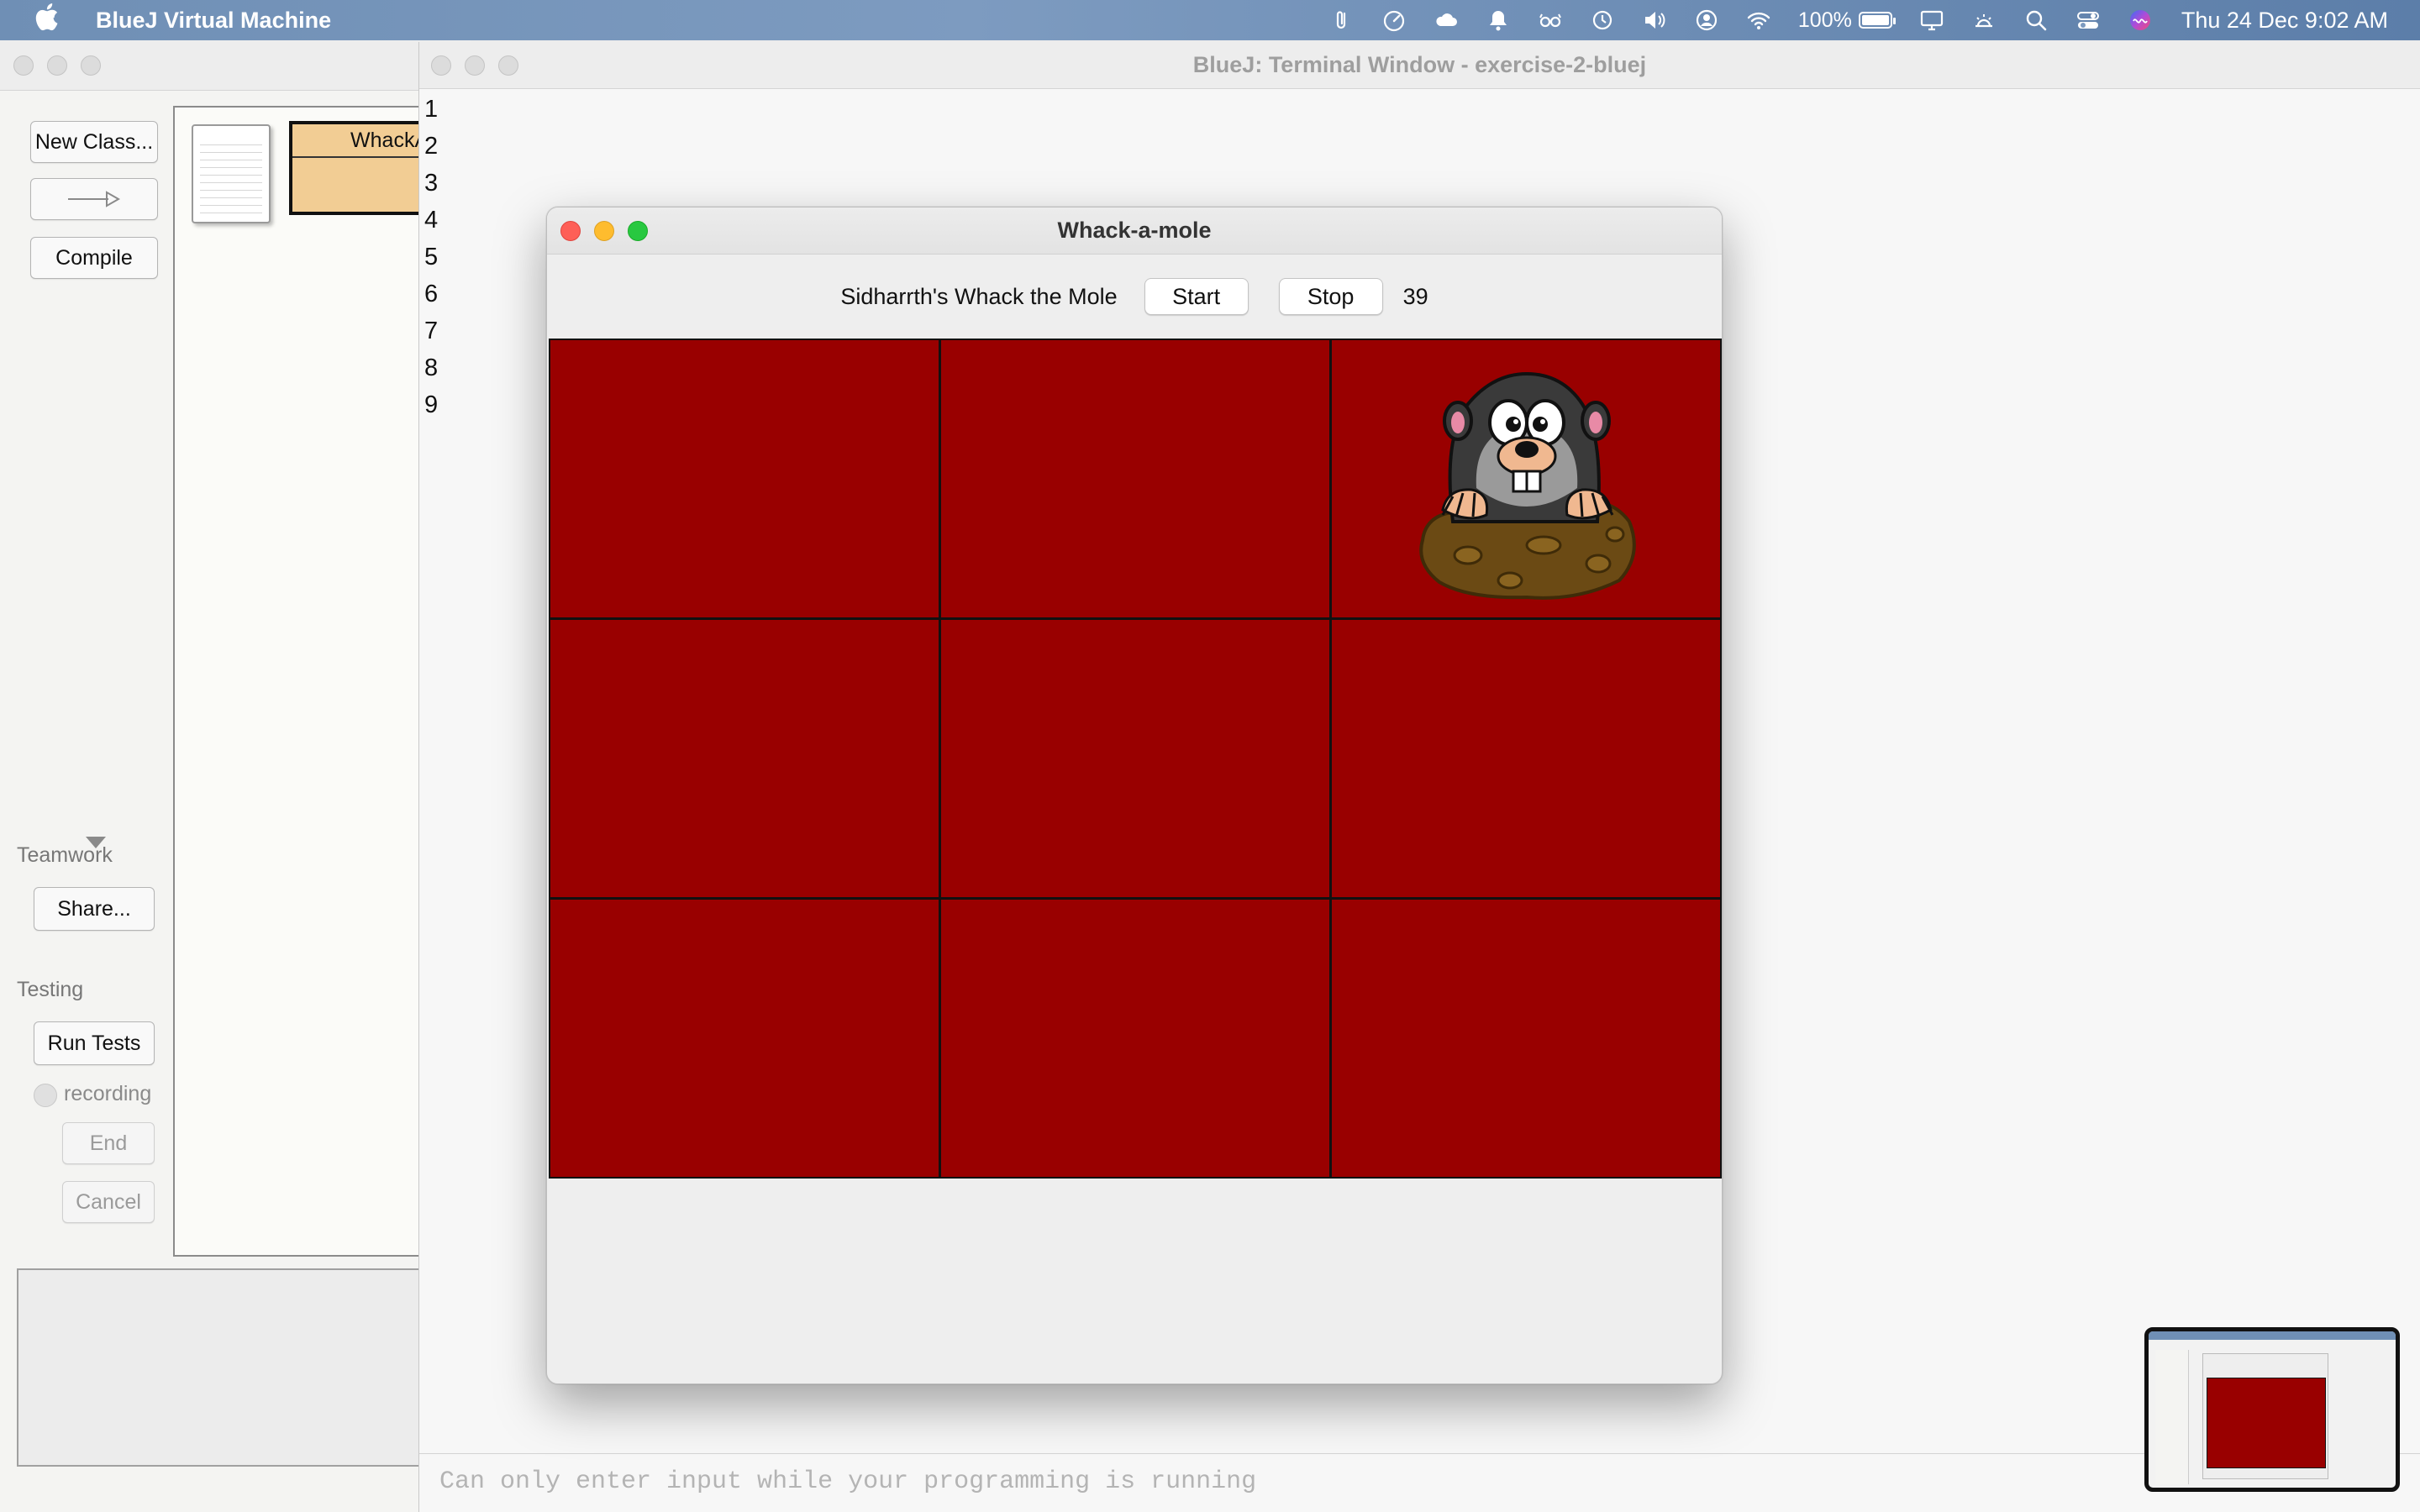 This screenshot has height=1512, width=2420. I want to click on user-icon, so click(1707, 20).